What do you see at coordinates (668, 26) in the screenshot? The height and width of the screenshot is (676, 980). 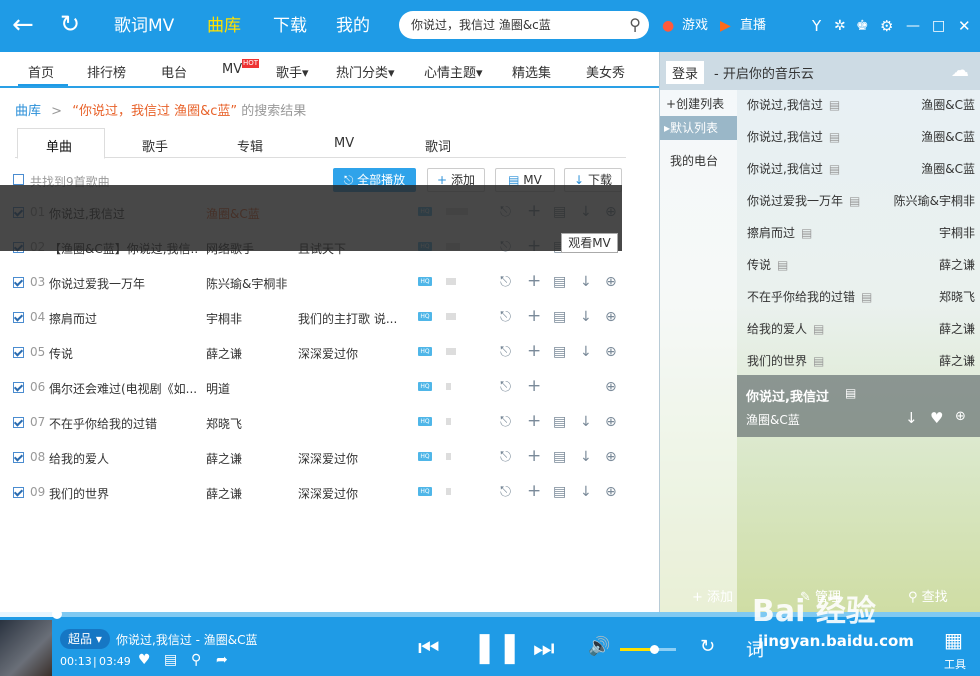 I see `game-icon: ●` at bounding box center [668, 26].